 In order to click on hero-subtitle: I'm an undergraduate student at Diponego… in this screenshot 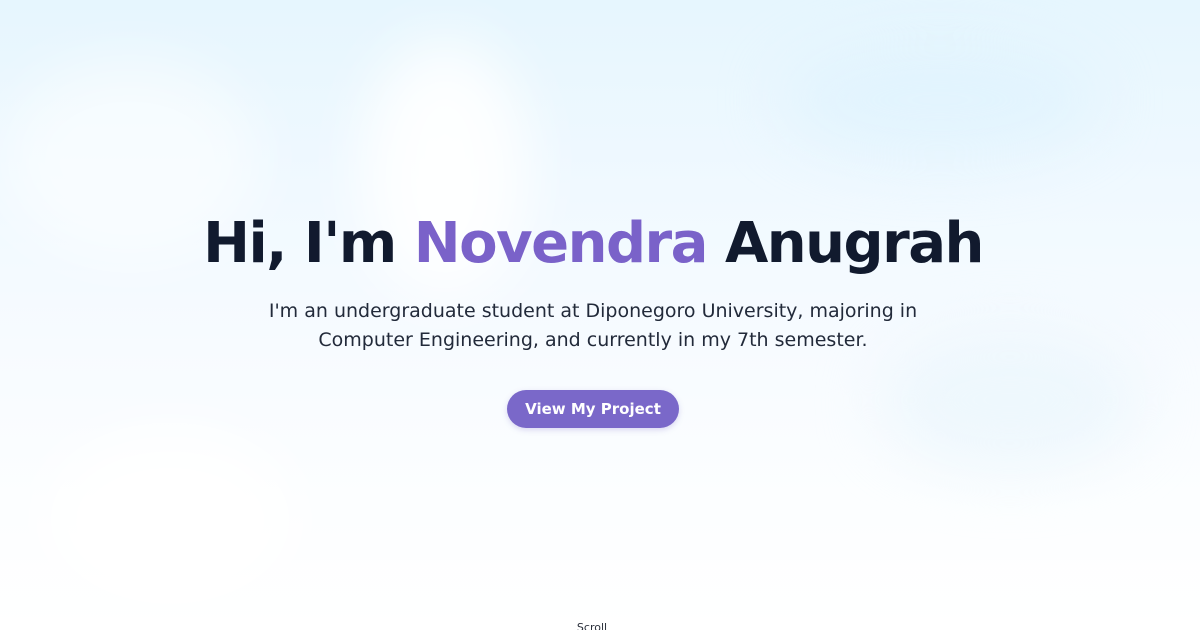, I will do `click(593, 325)`.